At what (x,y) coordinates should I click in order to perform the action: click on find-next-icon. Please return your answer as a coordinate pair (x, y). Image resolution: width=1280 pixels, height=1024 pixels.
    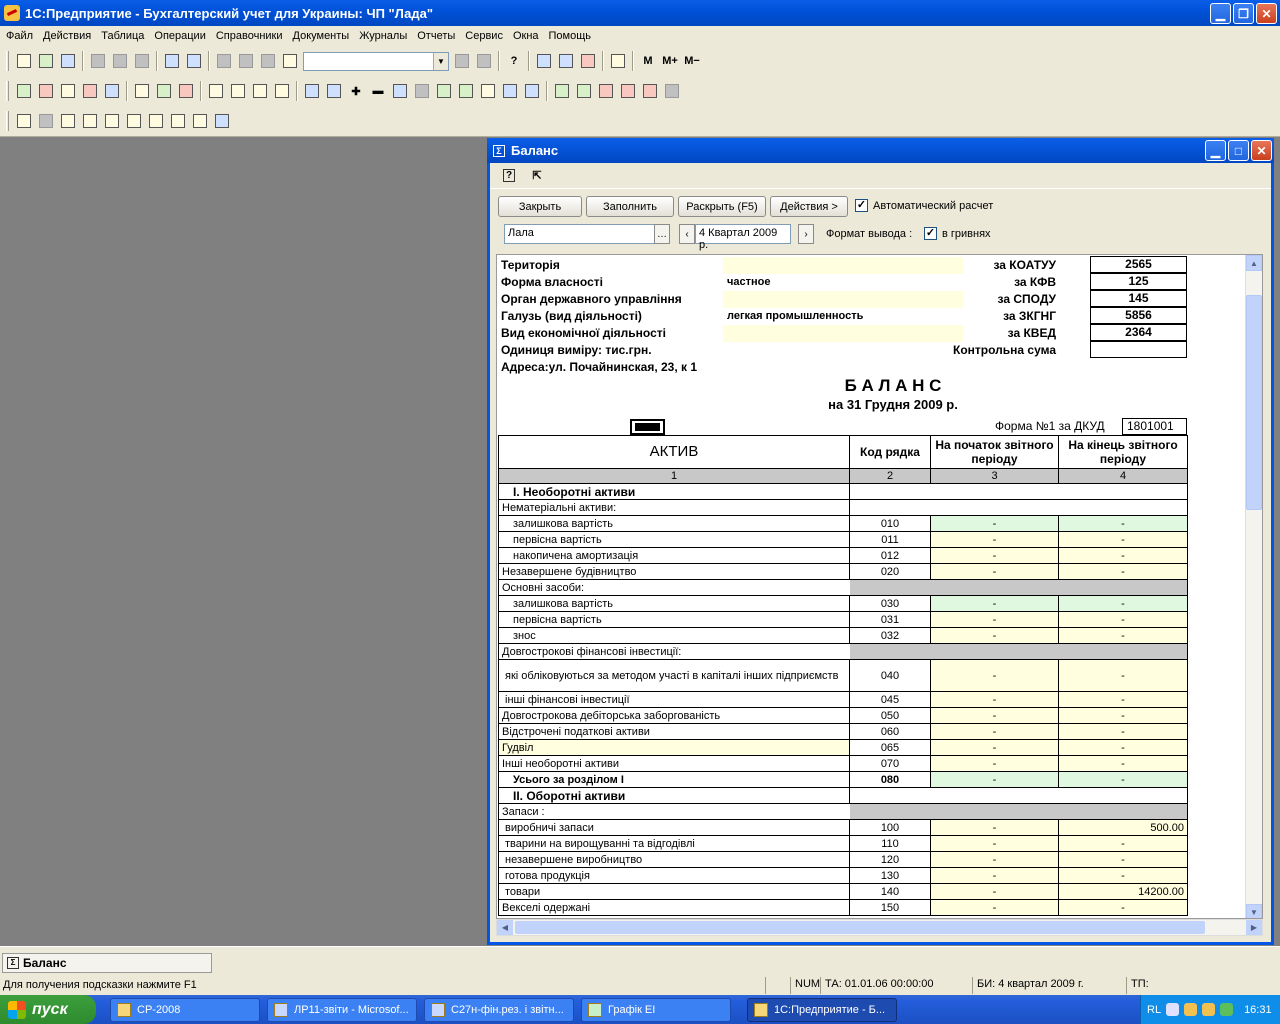
    Looking at the image, I should click on (462, 61).